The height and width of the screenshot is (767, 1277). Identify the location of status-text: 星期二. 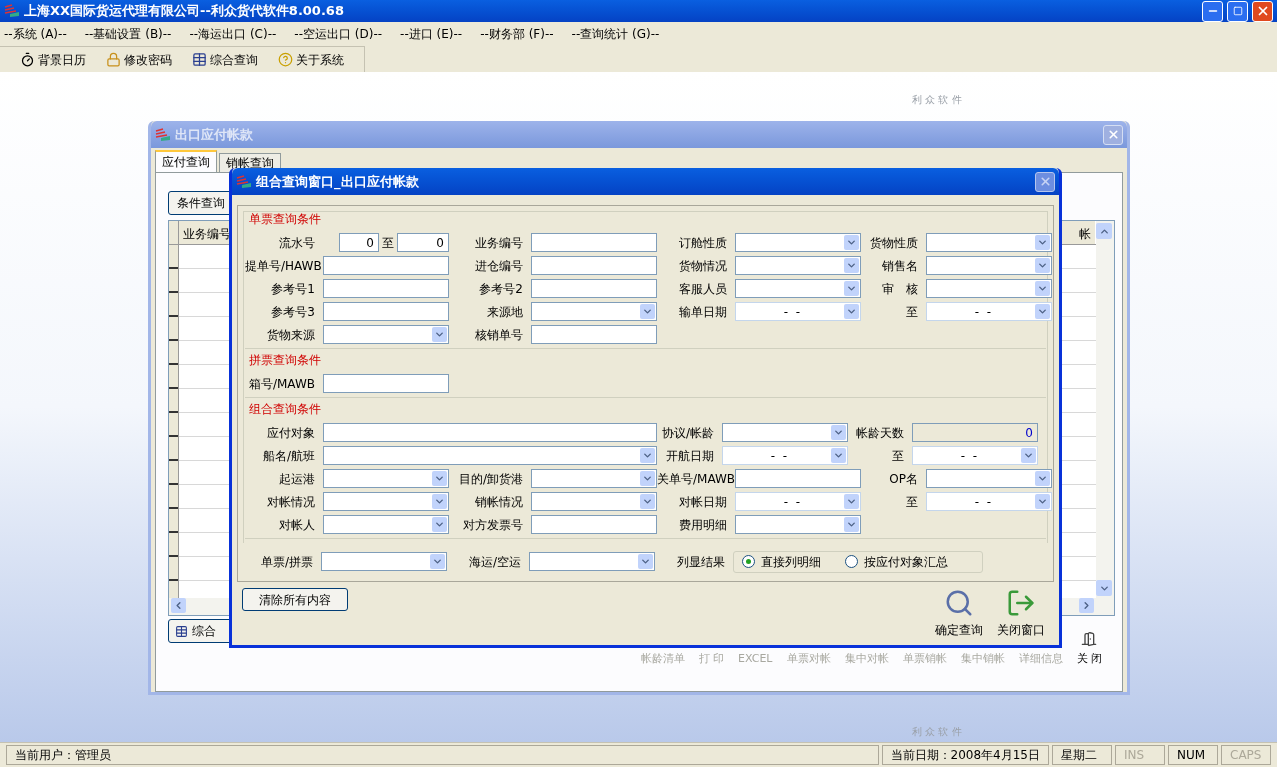
(1082, 755).